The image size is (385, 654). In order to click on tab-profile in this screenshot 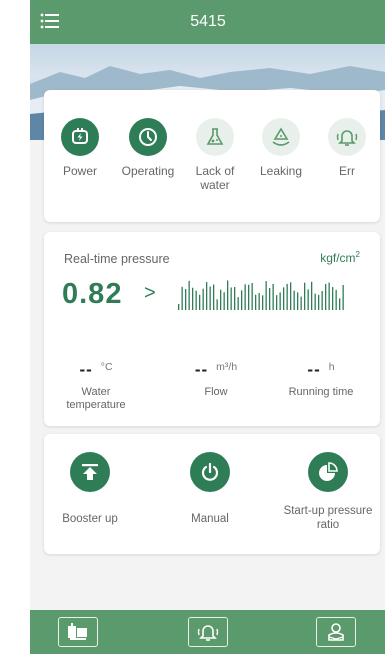, I will do `click(336, 632)`.